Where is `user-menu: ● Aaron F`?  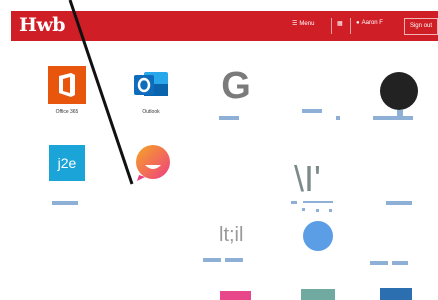 user-menu: ● Aaron F is located at coordinates (369, 23).